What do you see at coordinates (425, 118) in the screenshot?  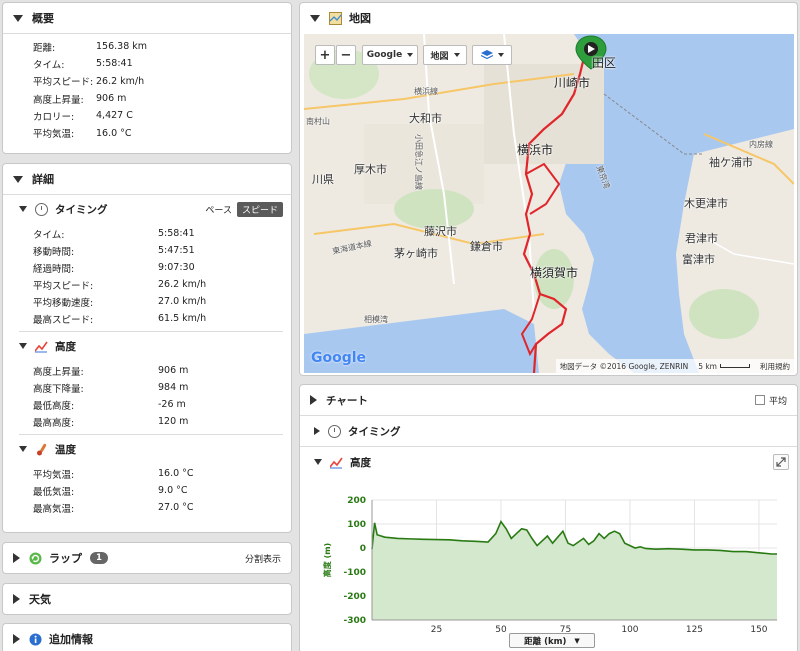 I see `map-label: 大和市` at bounding box center [425, 118].